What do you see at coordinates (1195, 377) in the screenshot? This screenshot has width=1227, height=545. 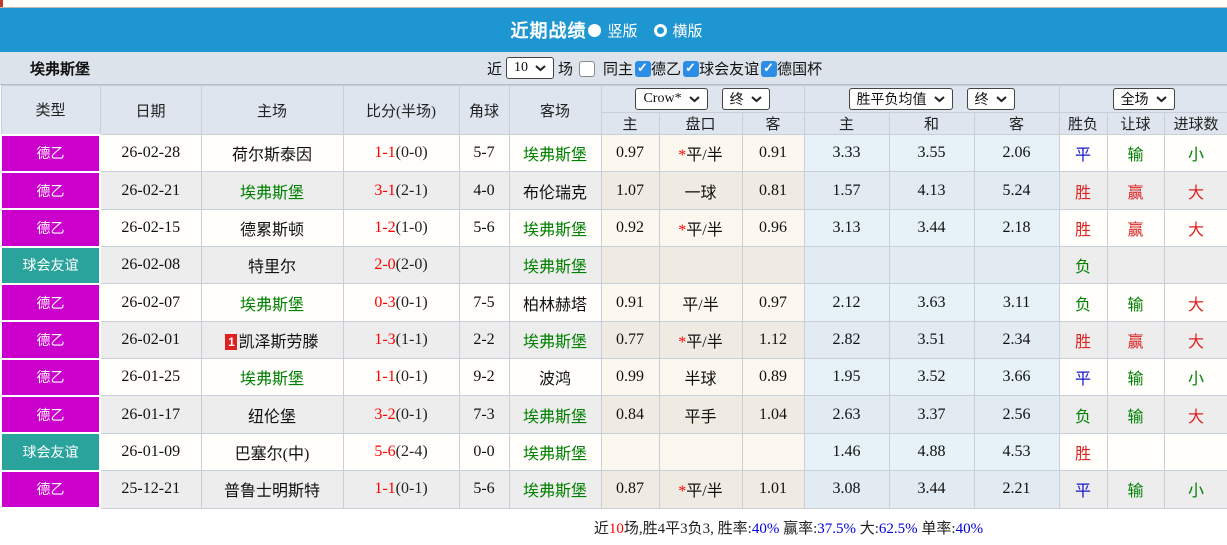 I see `result-goals: 小` at bounding box center [1195, 377].